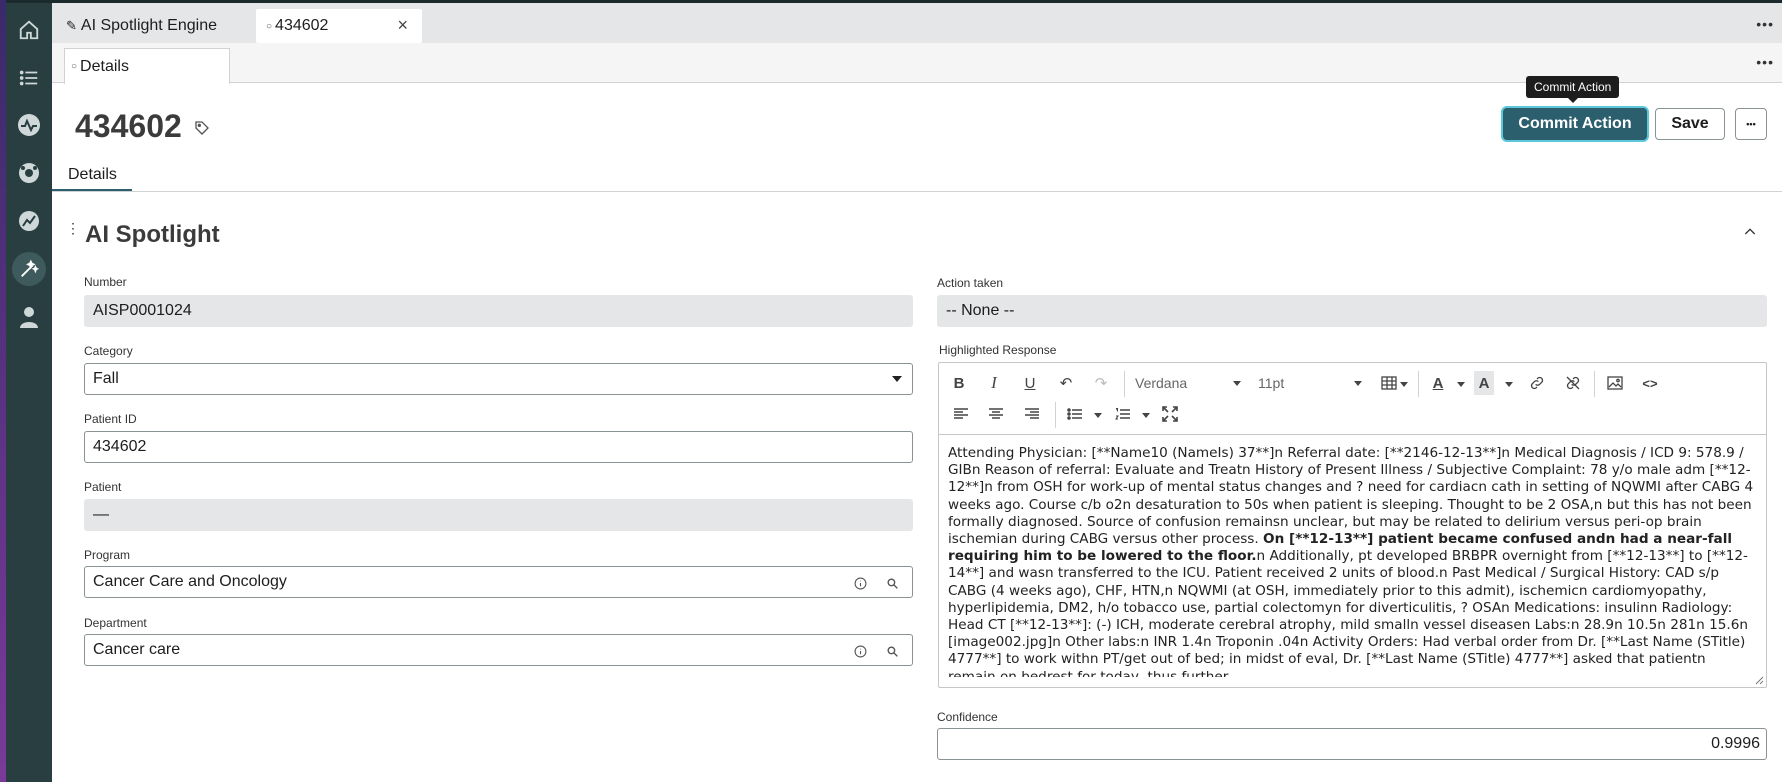  I want to click on more-actions-button: •••, so click(1751, 124).